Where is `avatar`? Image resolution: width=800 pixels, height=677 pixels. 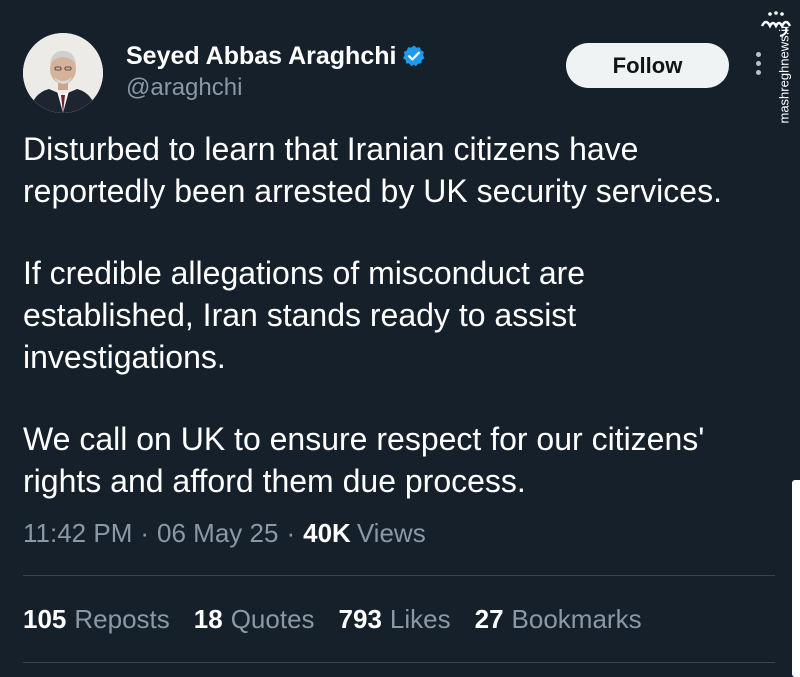 avatar is located at coordinates (63, 73).